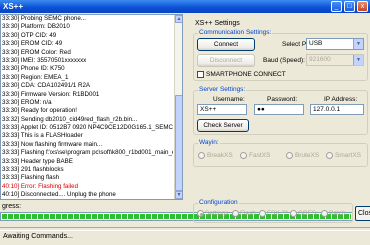 The image size is (370, 245). I want to click on minimize-button: _, so click(336, 6).